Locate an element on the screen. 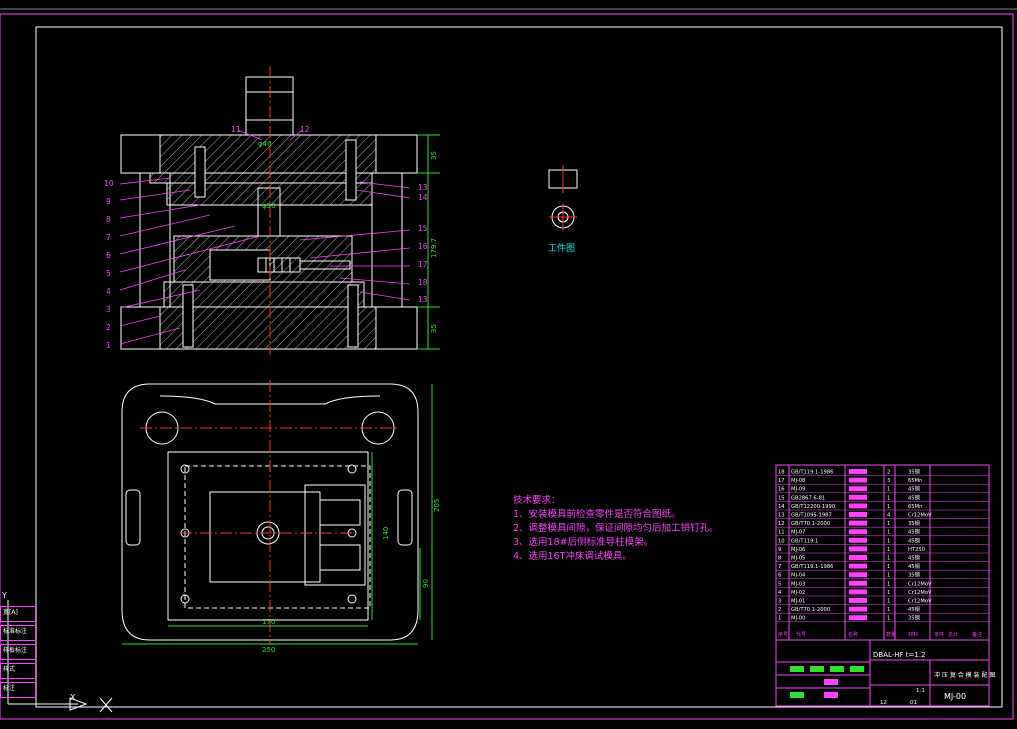 Image resolution: width=1017 pixels, height=729 pixels. bom-row-code: GB/T119.1 is located at coordinates (804, 541).